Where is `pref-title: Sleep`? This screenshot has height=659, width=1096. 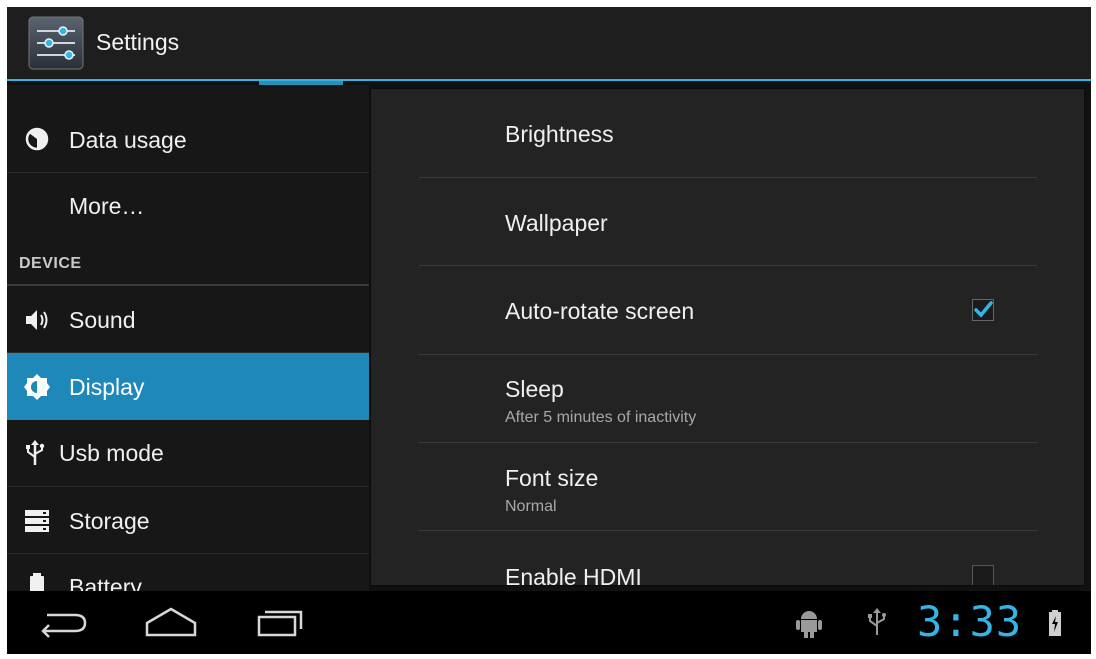 pref-title: Sleep is located at coordinates (534, 389).